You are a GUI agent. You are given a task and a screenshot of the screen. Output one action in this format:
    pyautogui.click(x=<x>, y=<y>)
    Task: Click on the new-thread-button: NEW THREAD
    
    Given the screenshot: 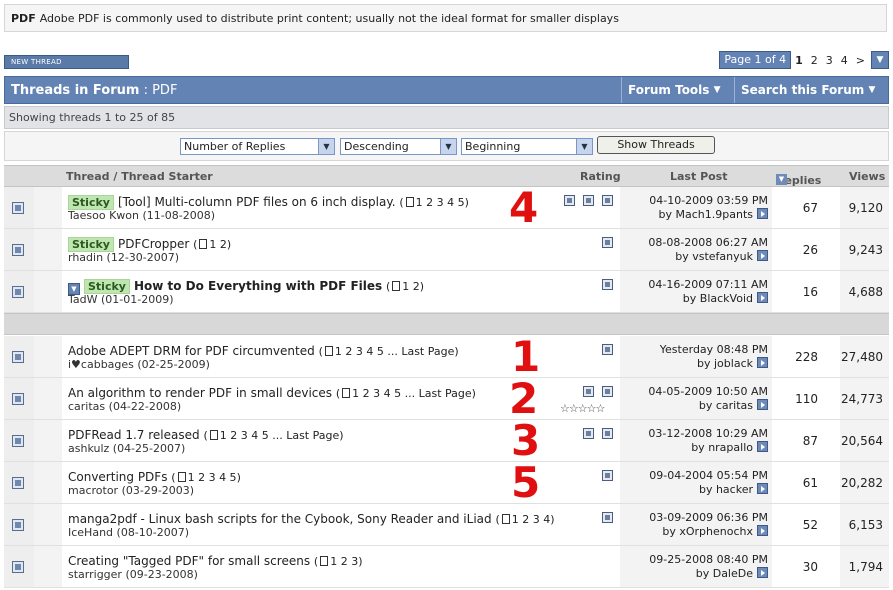 What is the action you would take?
    pyautogui.click(x=66, y=62)
    